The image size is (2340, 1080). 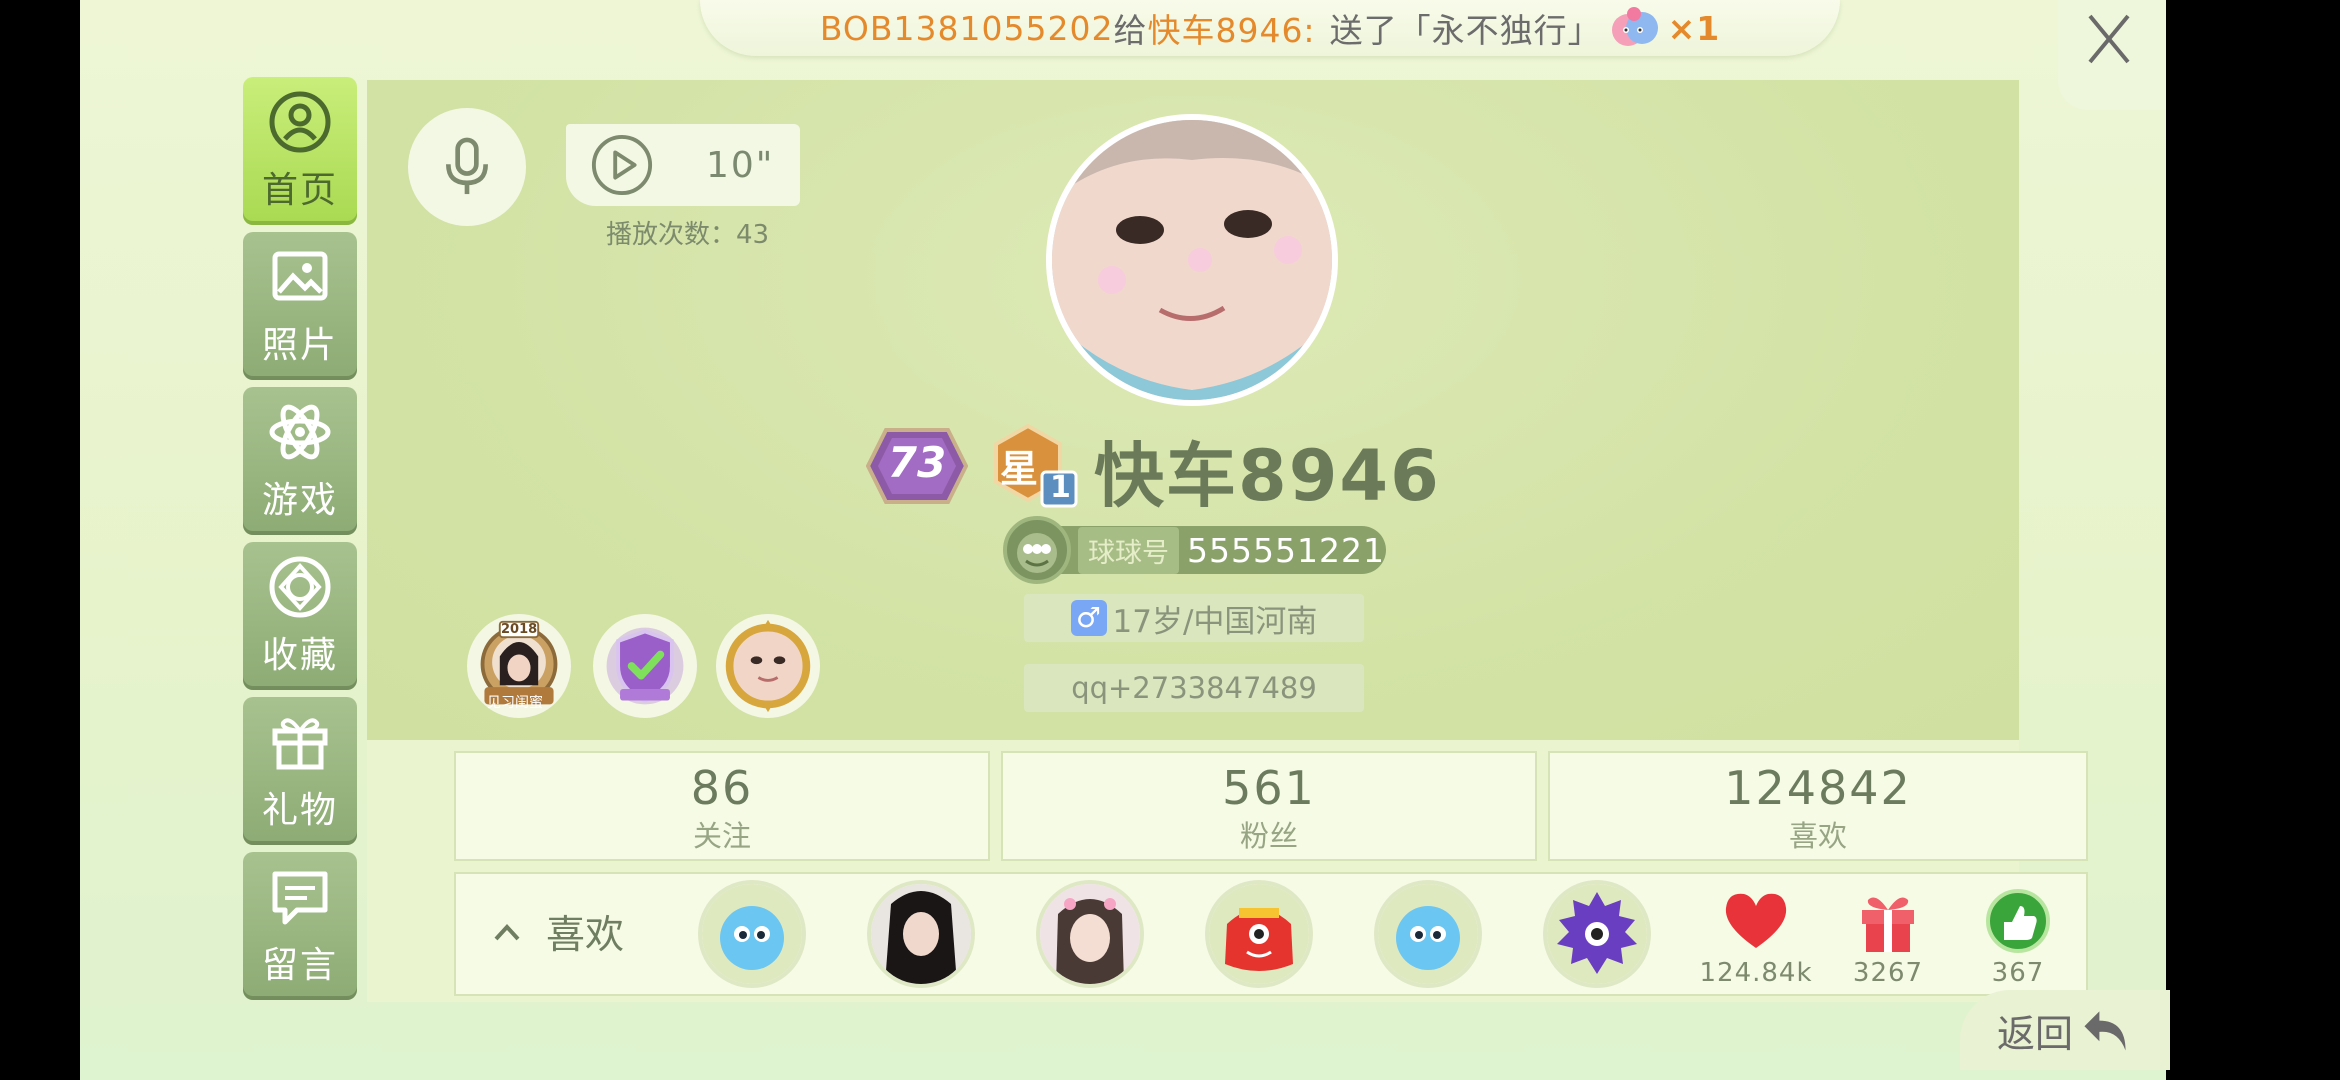 I want to click on banner-count: ×1, so click(x=1694, y=28).